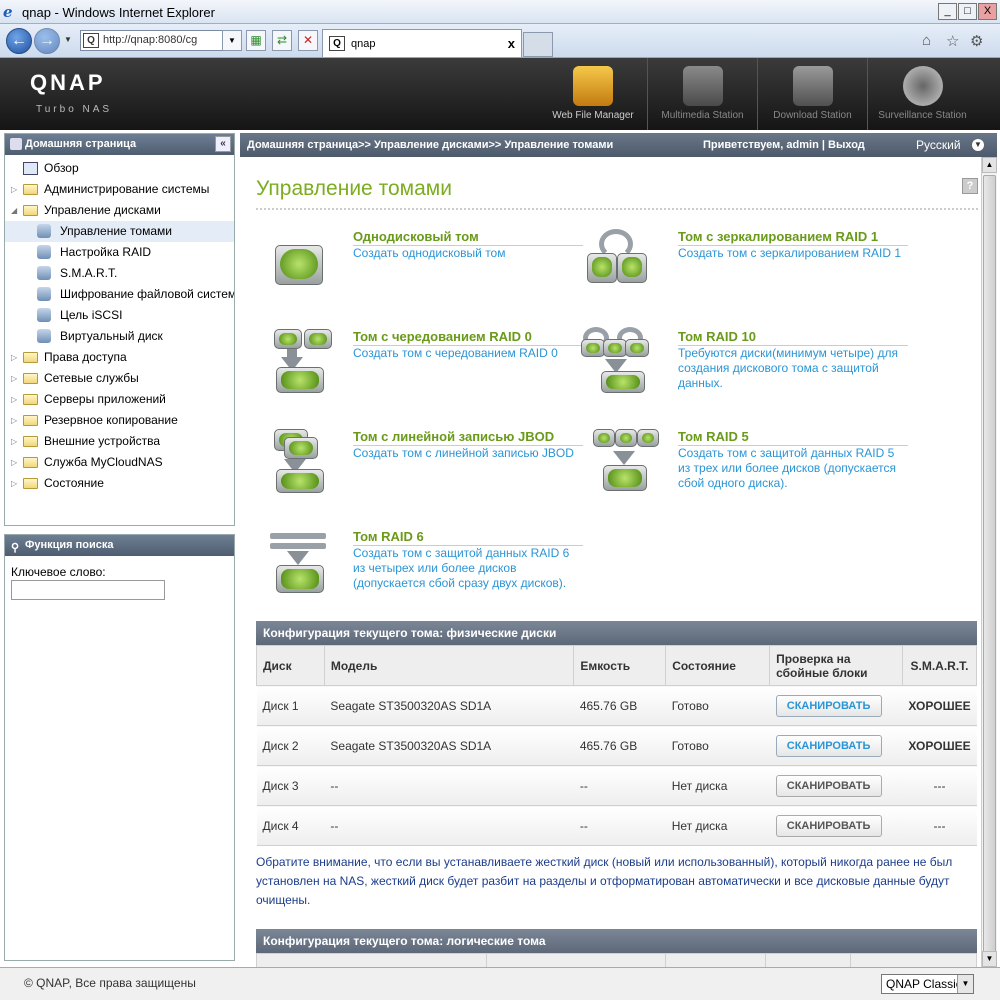 The image size is (1000, 1000). What do you see at coordinates (119, 168) in the screenshot?
I see `nav-item-overview: Обзор` at bounding box center [119, 168].